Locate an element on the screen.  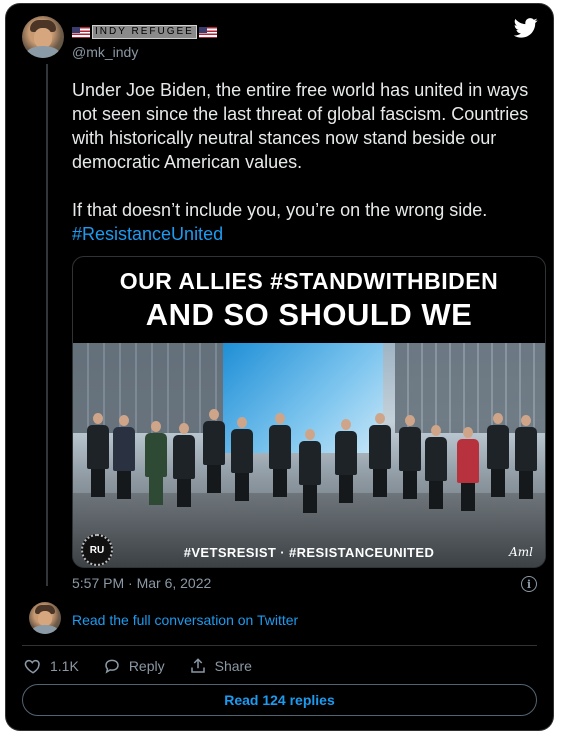
reply-button: Reply is located at coordinates (134, 666).